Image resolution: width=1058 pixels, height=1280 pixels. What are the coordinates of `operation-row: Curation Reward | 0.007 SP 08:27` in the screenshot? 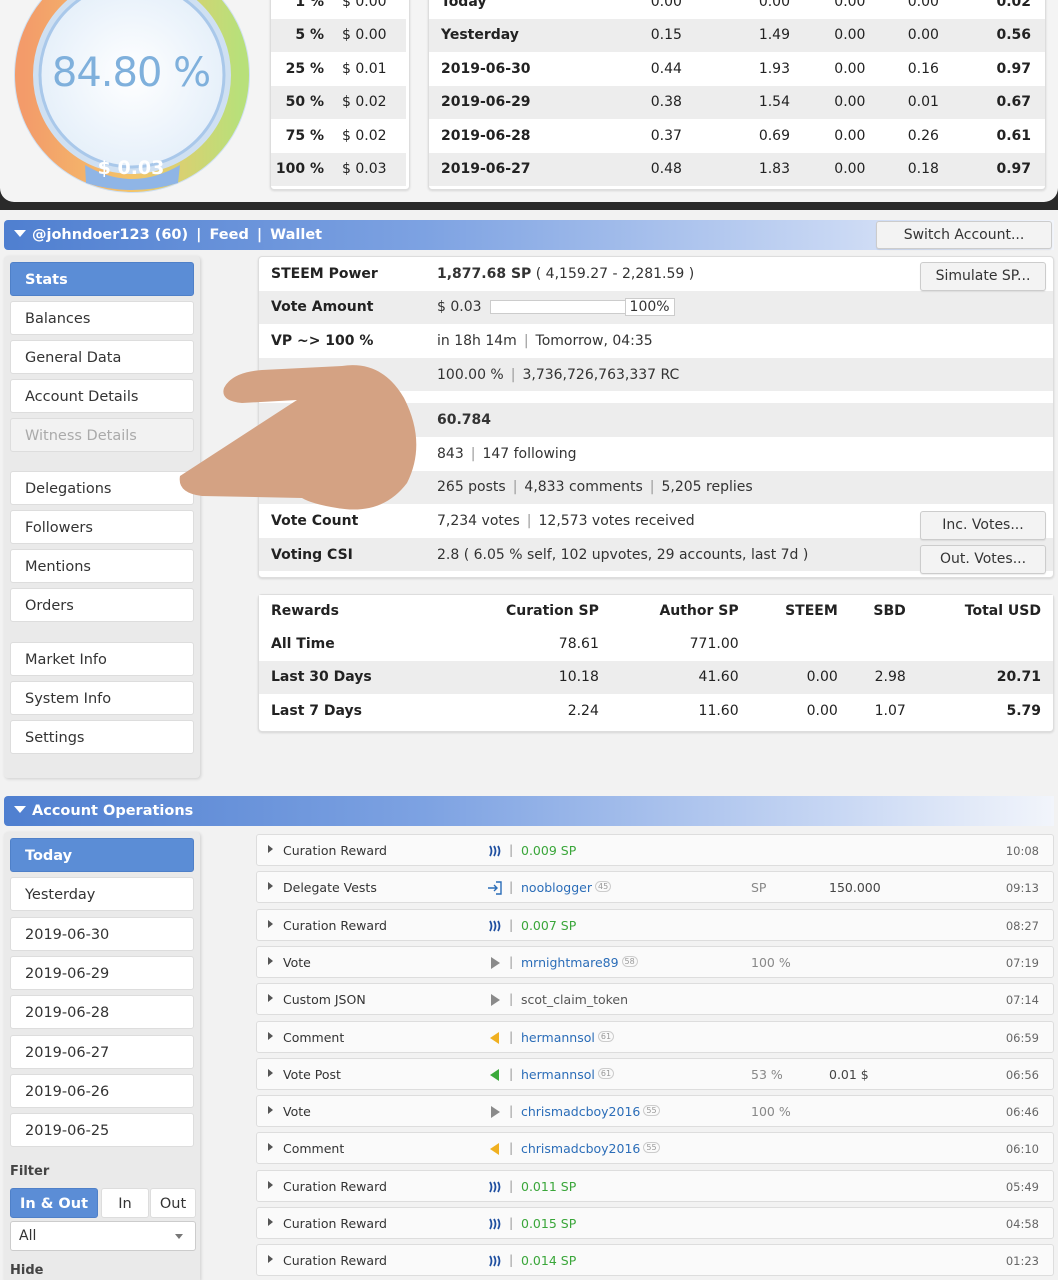 It's located at (655, 924).